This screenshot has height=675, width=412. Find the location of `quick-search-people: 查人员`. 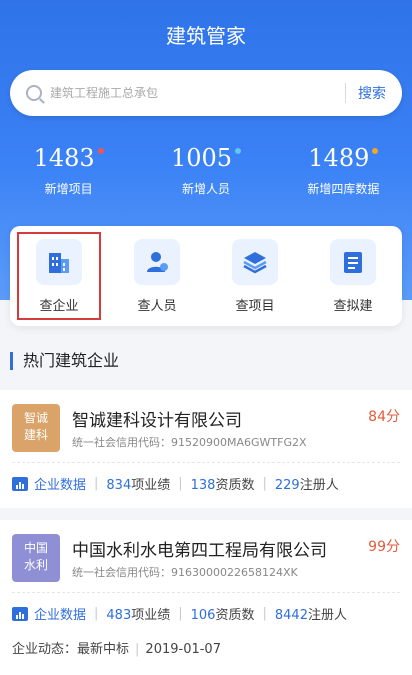

quick-search-people: 查人员 is located at coordinates (157, 276).